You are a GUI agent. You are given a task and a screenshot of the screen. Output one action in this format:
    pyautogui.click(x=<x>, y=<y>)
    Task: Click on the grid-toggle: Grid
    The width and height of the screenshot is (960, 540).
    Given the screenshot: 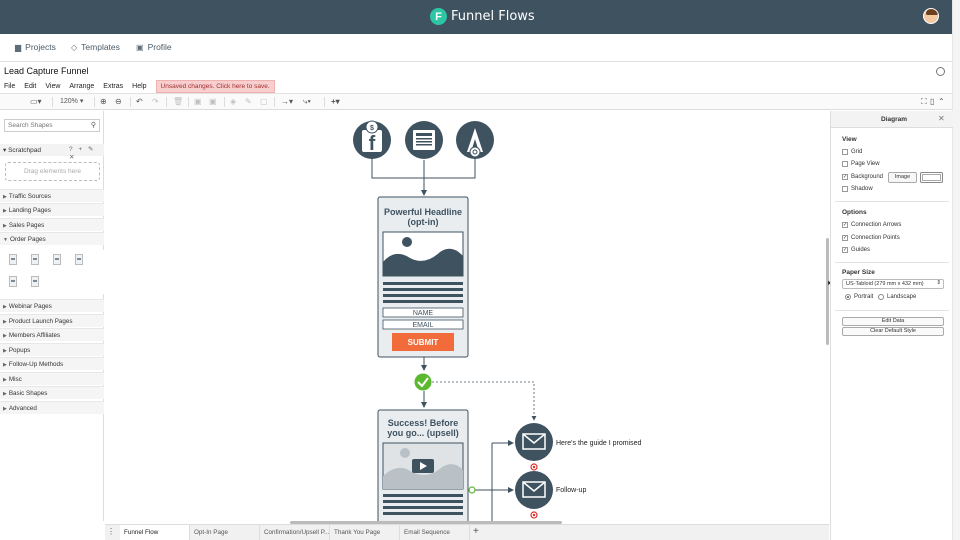 What is the action you would take?
    pyautogui.click(x=852, y=152)
    